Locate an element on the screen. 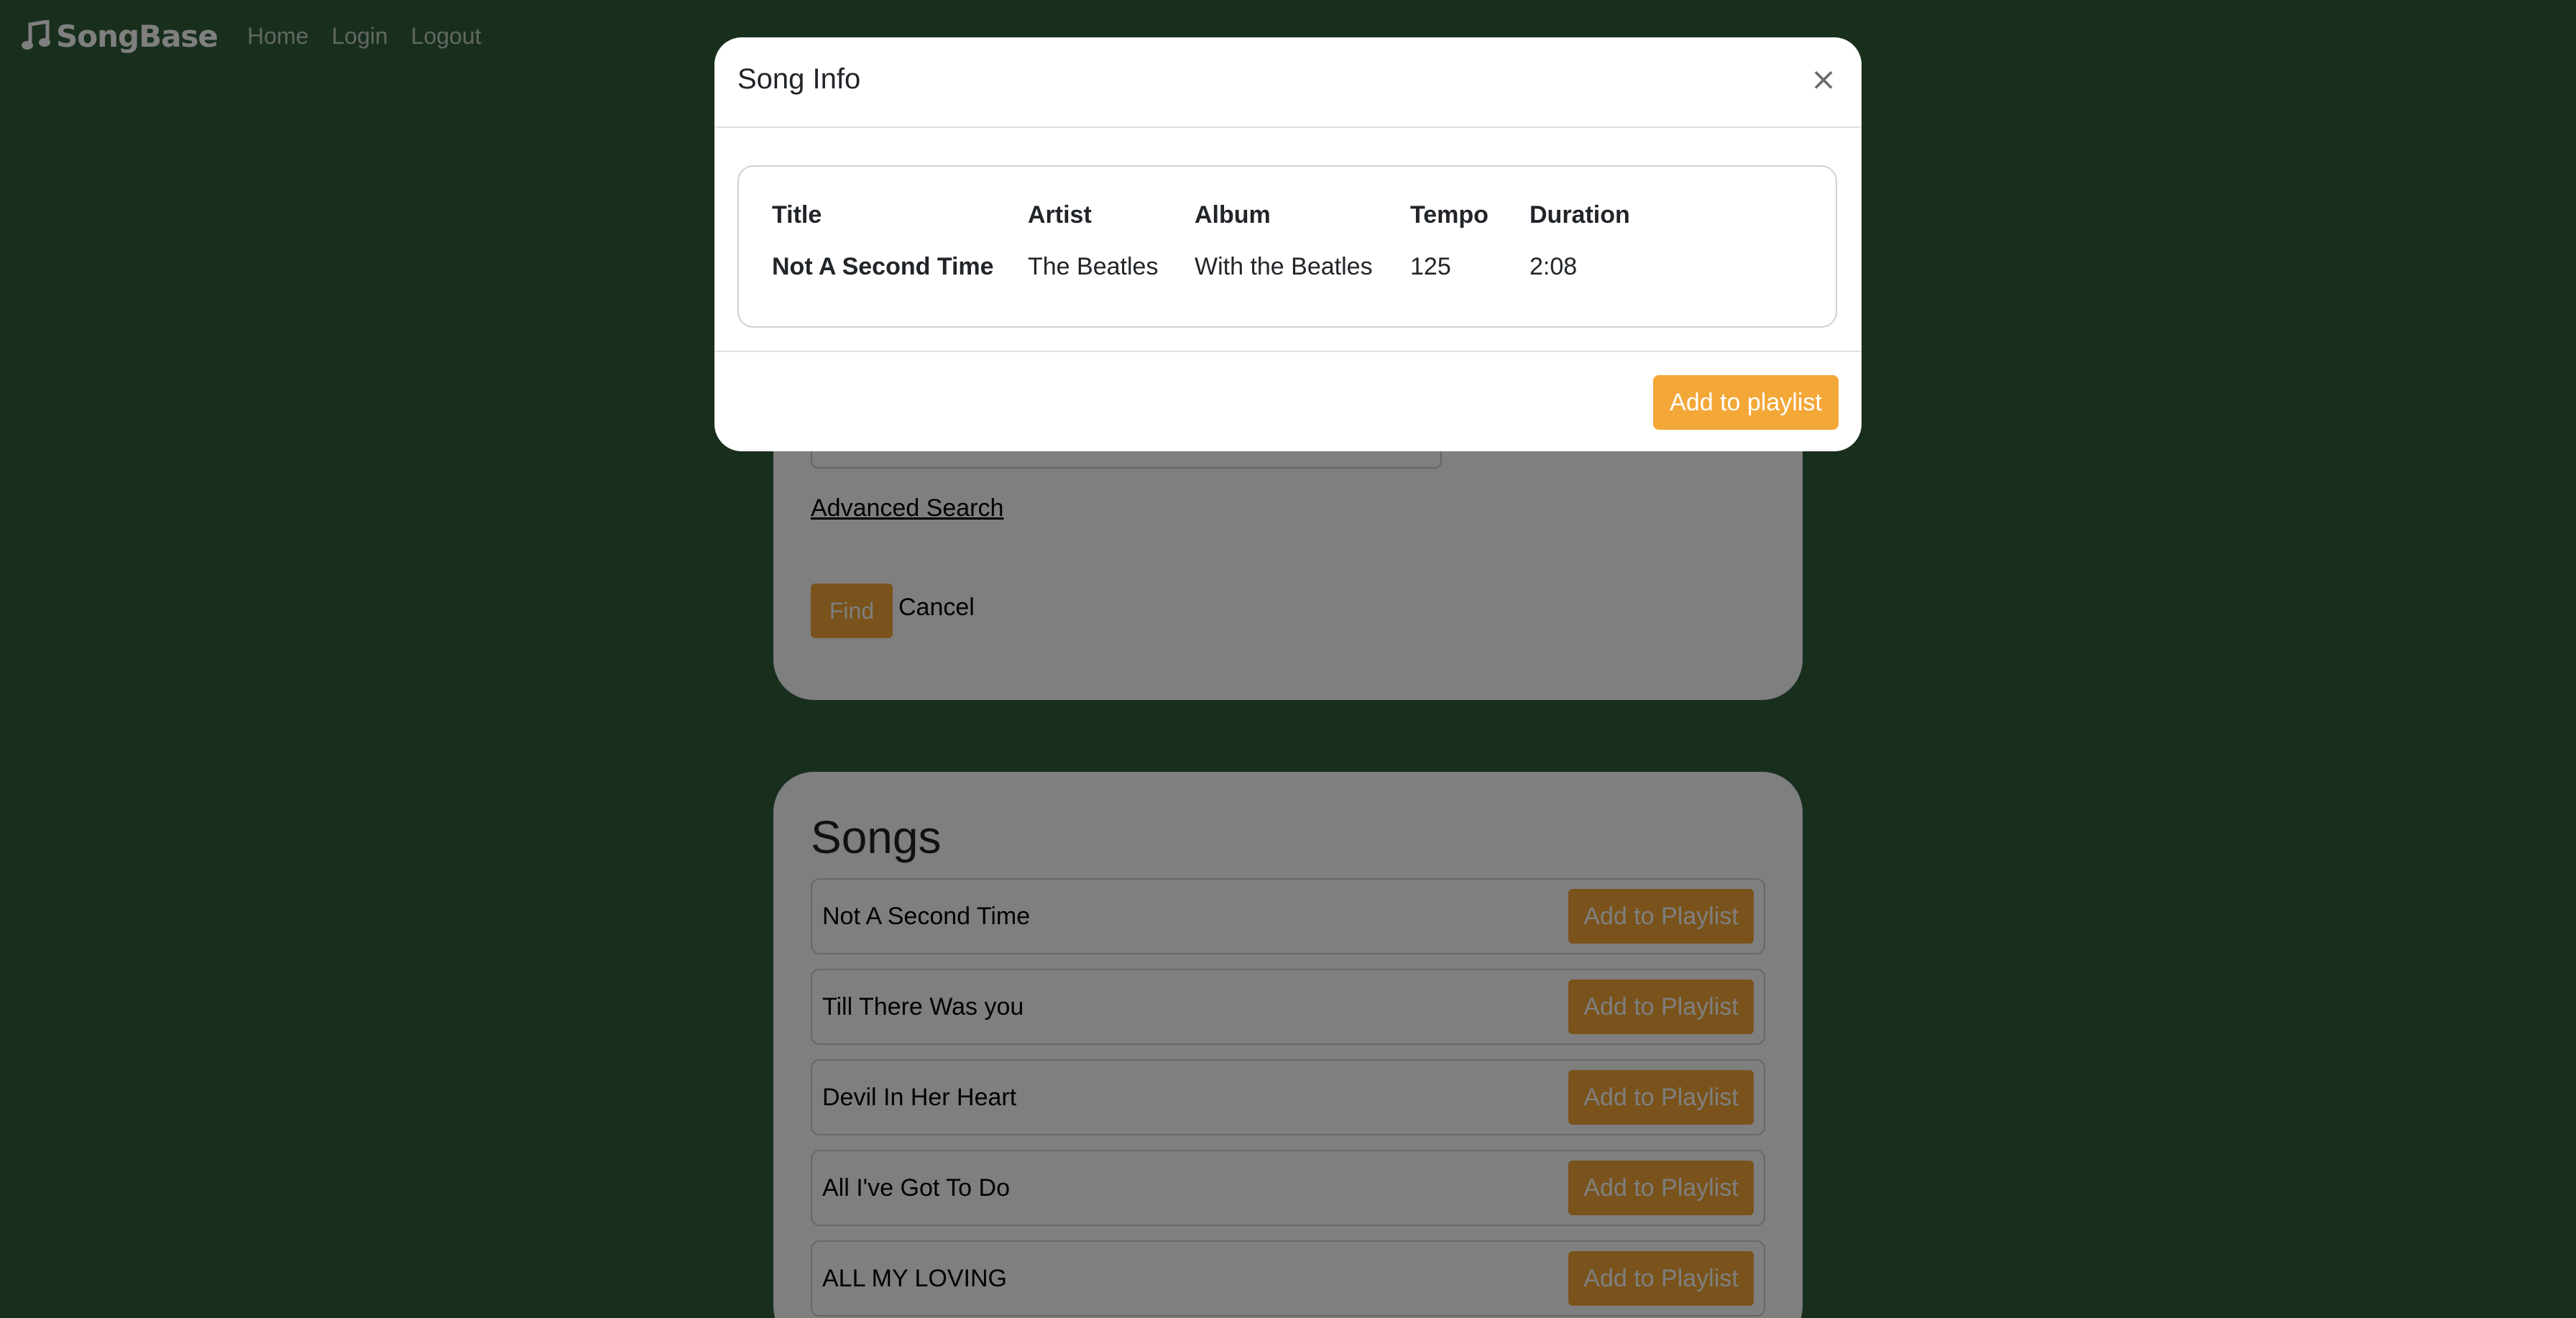 This screenshot has width=2576, height=1318. modal-header: Song Info × is located at coordinates (1288, 82).